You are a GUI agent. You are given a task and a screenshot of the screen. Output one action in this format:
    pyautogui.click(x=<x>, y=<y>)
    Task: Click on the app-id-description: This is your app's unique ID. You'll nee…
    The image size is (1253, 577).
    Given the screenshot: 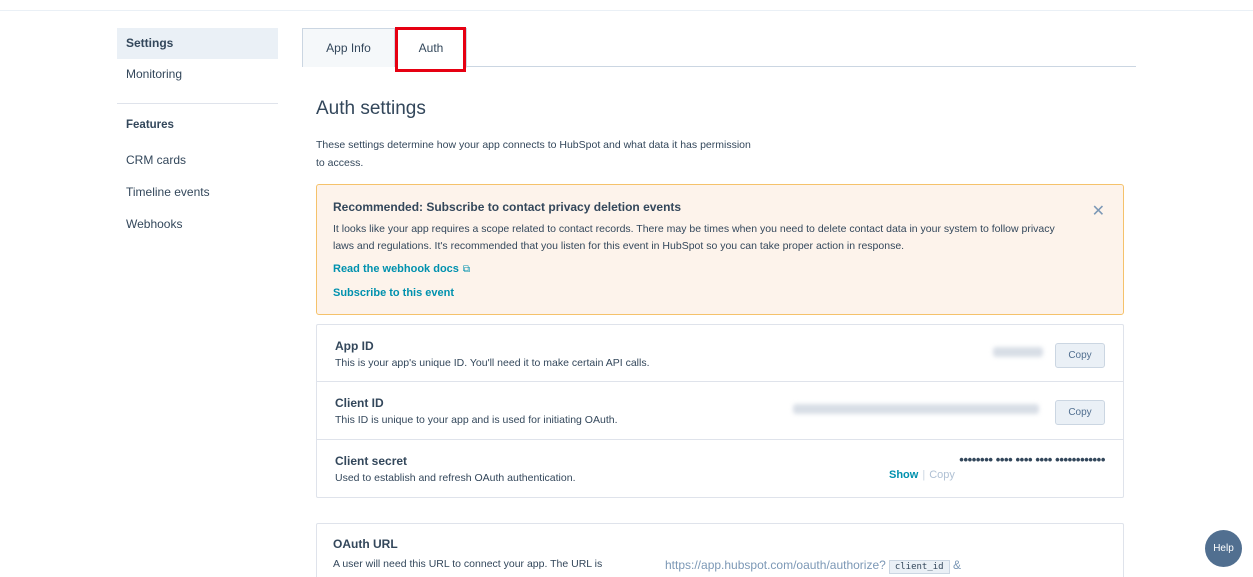 What is the action you would take?
    pyautogui.click(x=492, y=363)
    